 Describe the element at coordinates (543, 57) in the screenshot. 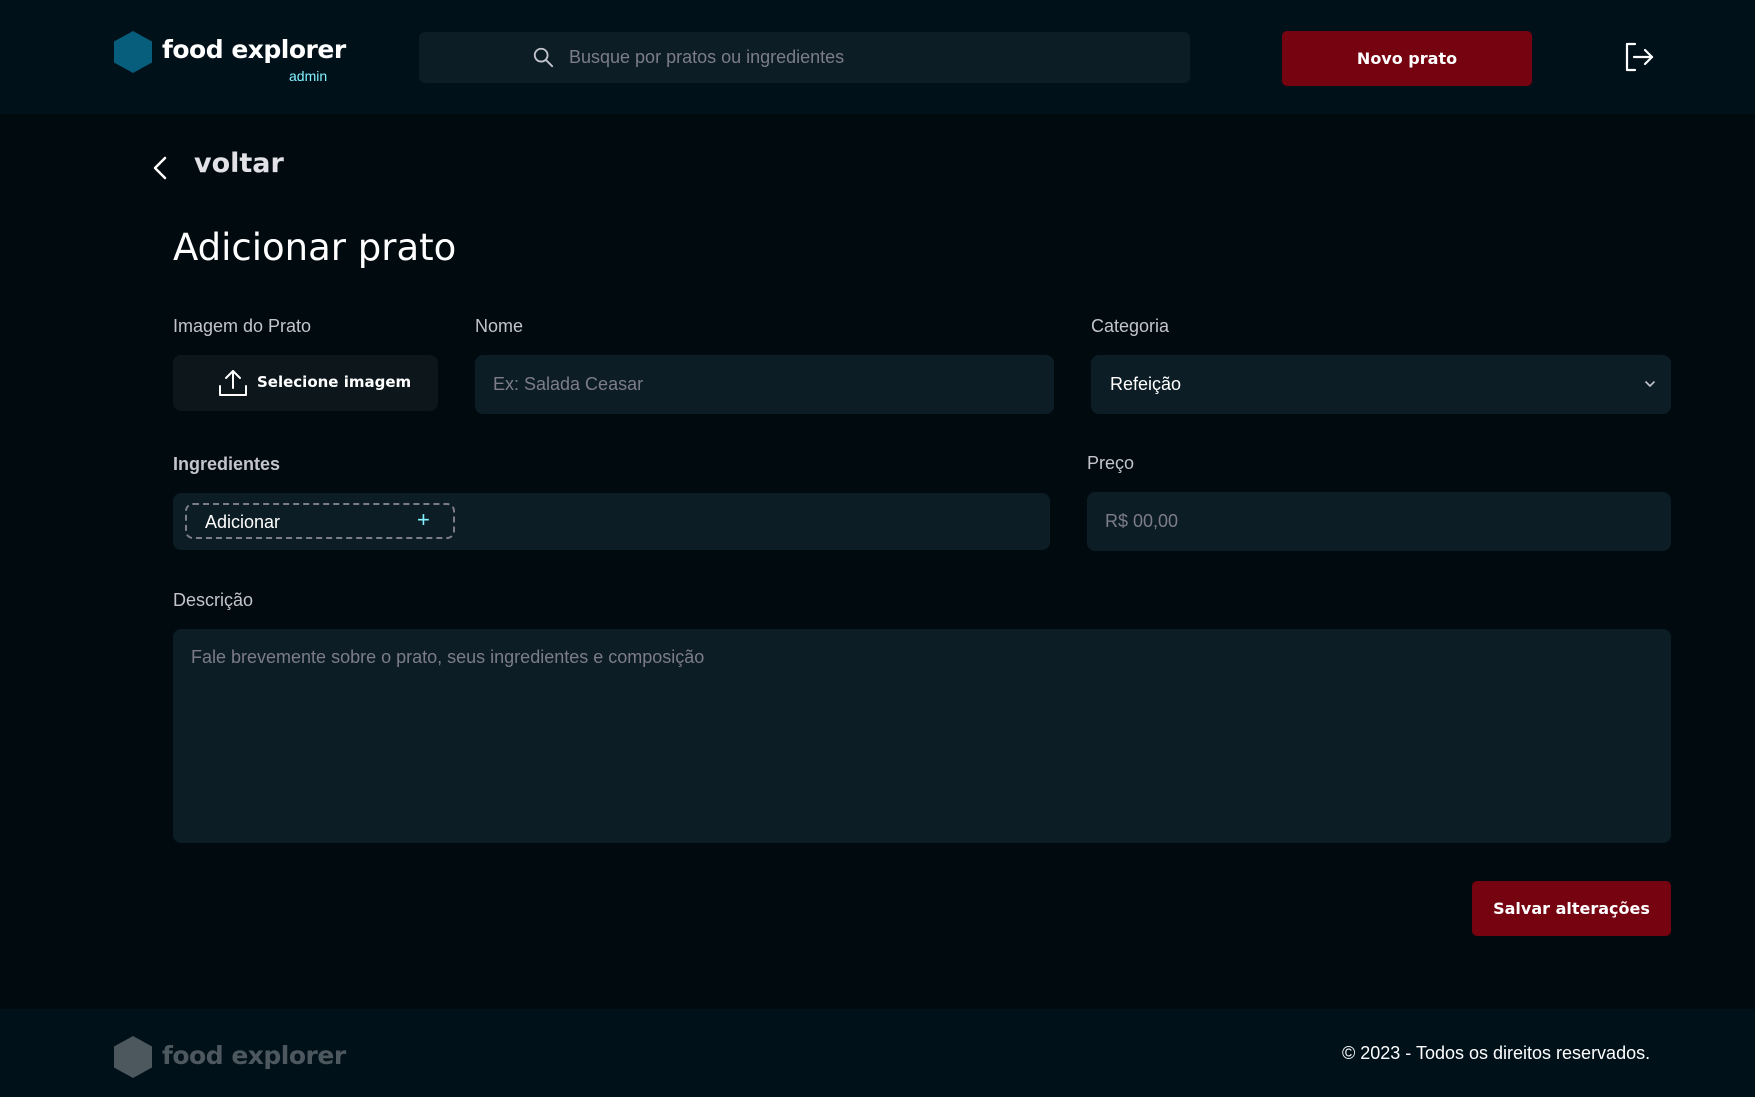

I see `search-icon` at that location.